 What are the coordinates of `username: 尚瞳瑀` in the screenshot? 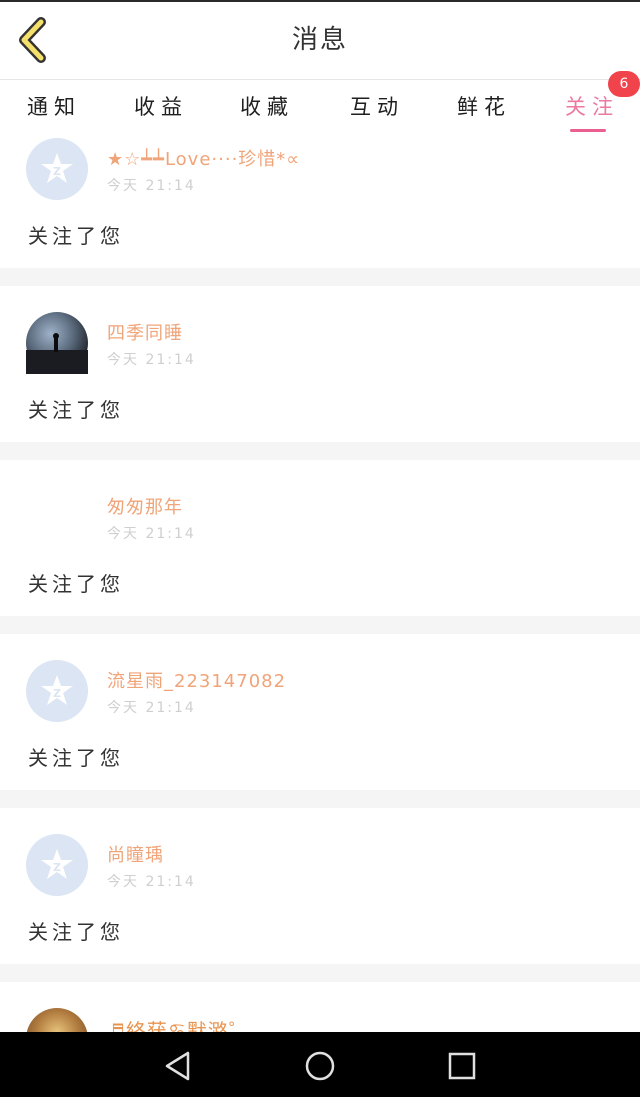 It's located at (135, 854).